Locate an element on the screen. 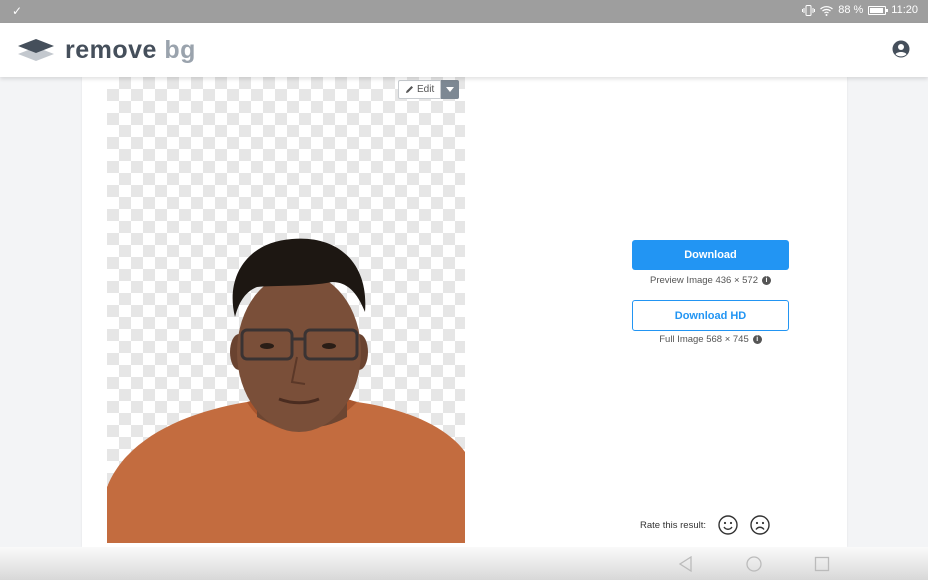 This screenshot has width=928, height=580. clock: 11:20 is located at coordinates (904, 10).